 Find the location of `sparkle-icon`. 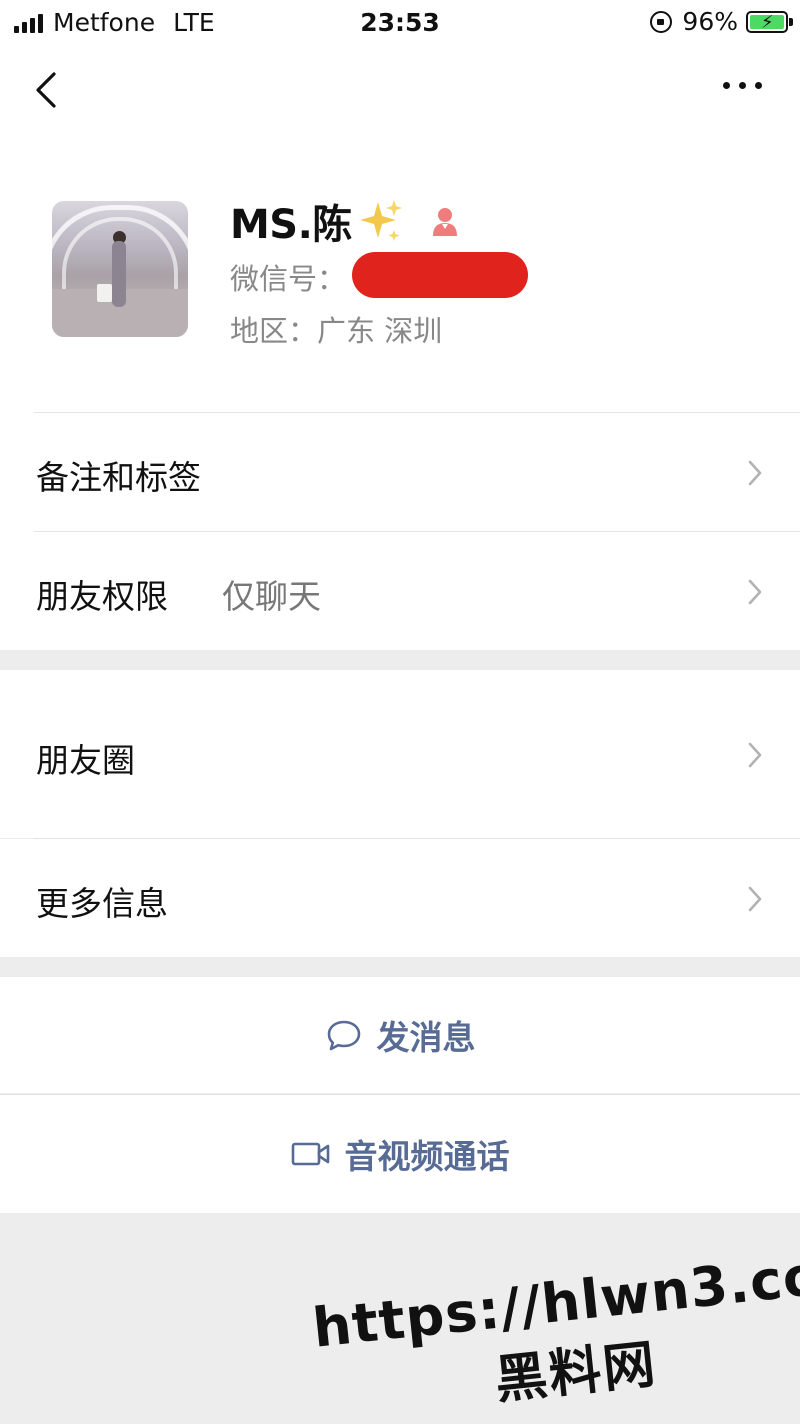

sparkle-icon is located at coordinates (380, 220).